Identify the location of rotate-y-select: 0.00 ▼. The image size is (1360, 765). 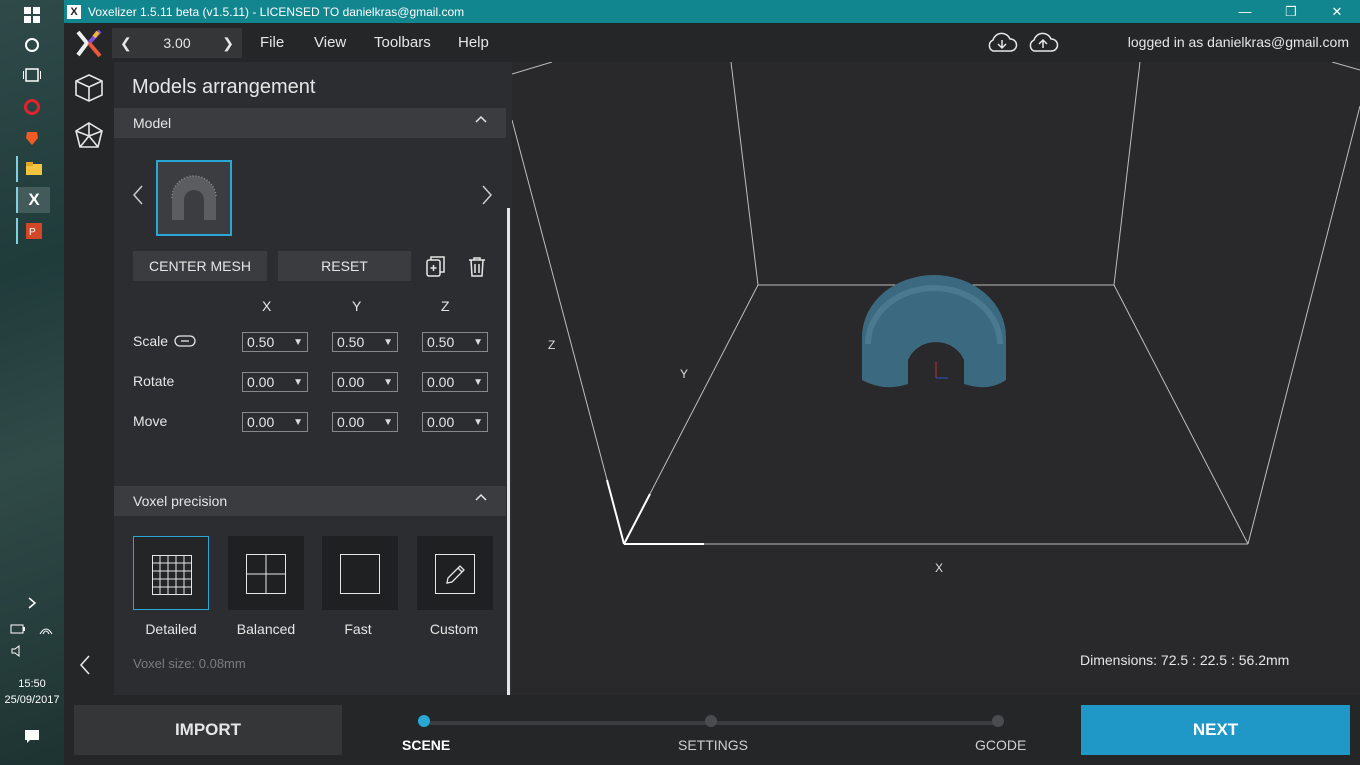
(365, 382).